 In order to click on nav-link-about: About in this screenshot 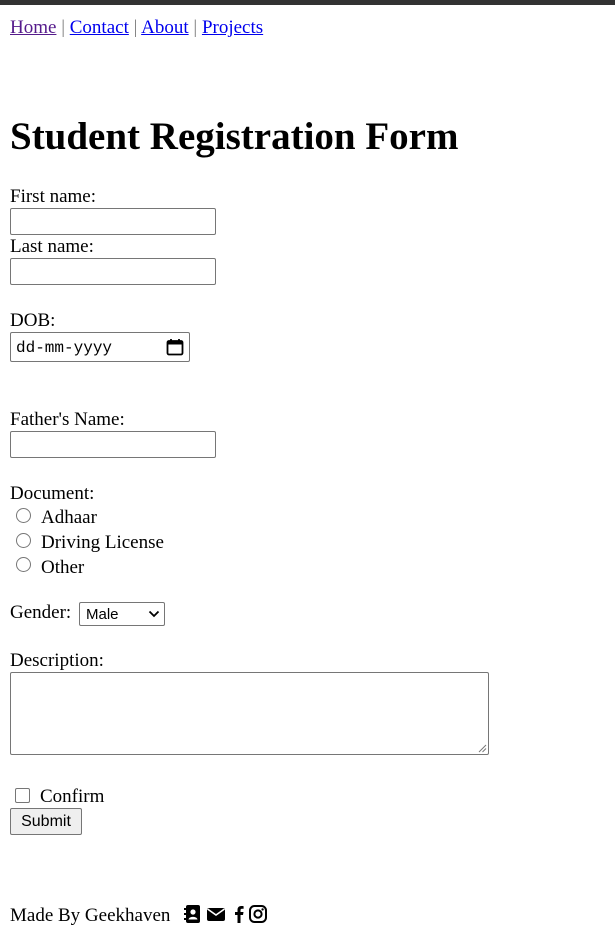, I will do `click(165, 27)`.